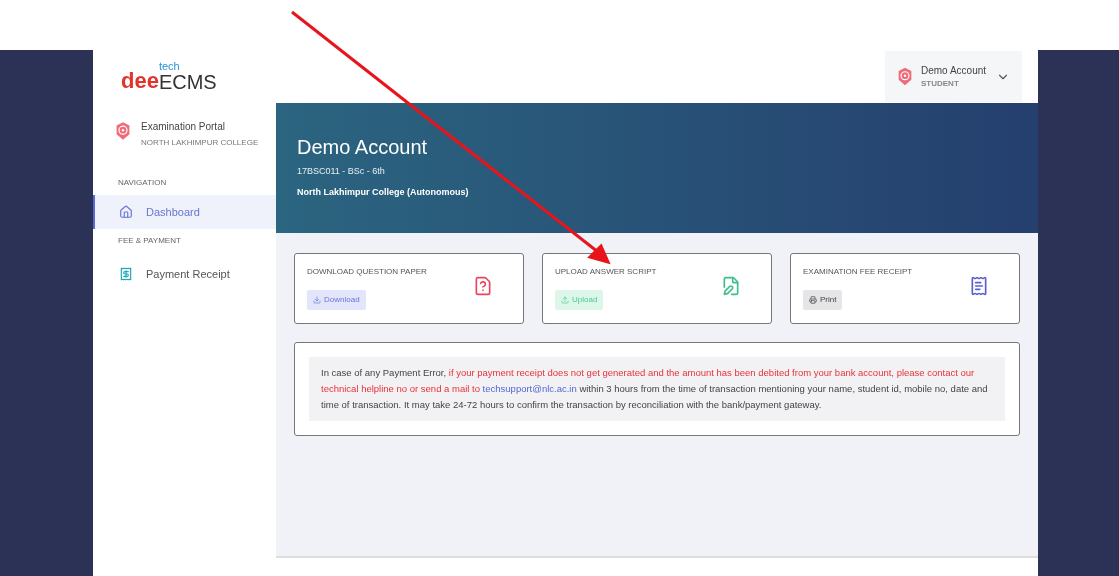 The image size is (1119, 576). I want to click on home-icon, so click(126, 212).